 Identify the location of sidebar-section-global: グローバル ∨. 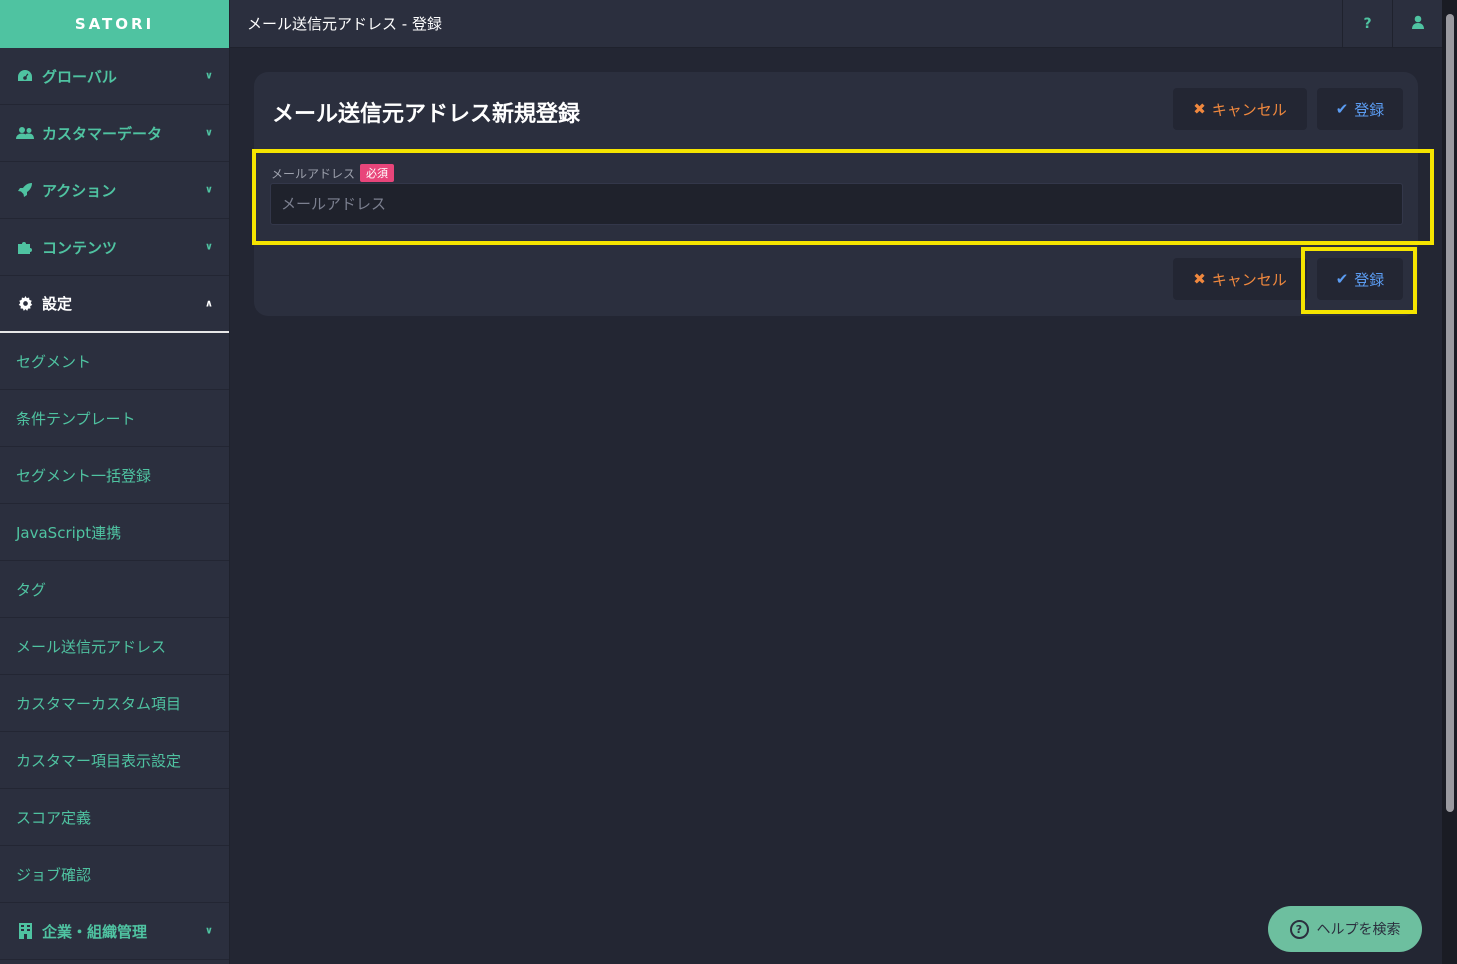
(114, 76).